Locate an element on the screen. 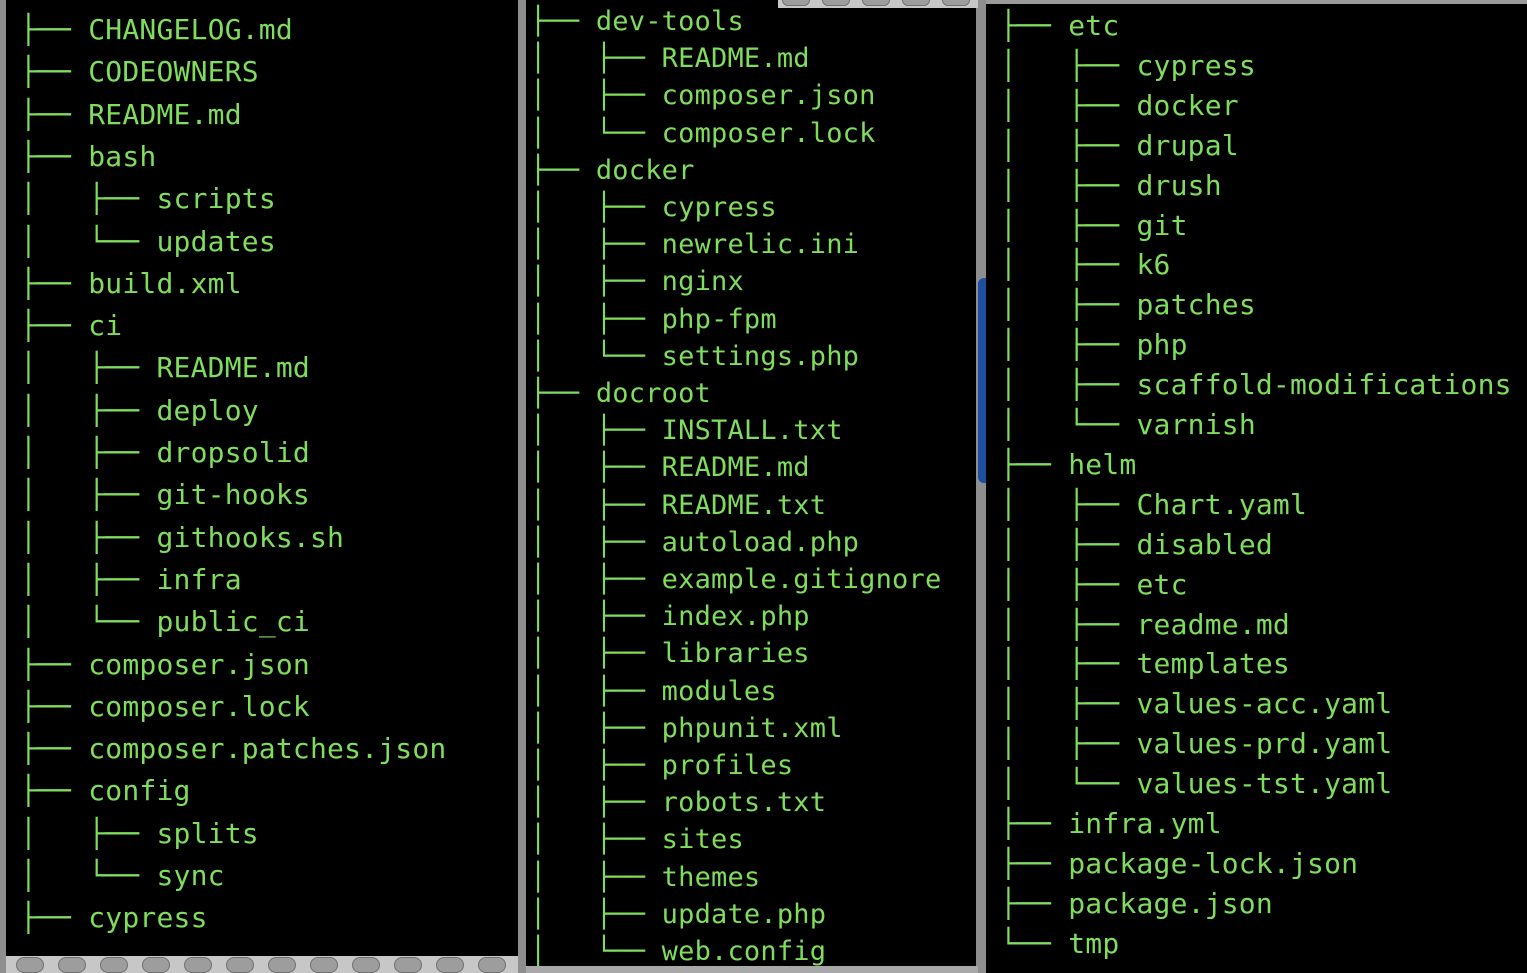 The image size is (1527, 973). tree-entry-name: helm is located at coordinates (1102, 464).